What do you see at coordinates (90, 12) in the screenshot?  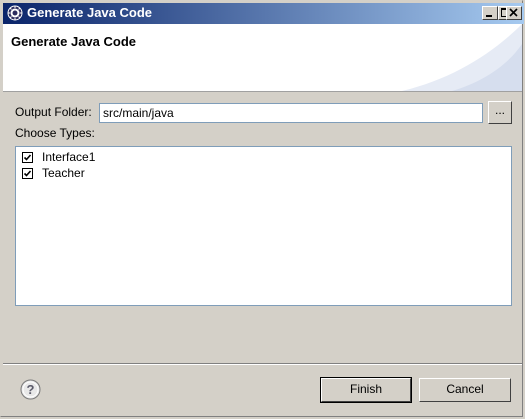 I see `window-title: Generate Java Code` at bounding box center [90, 12].